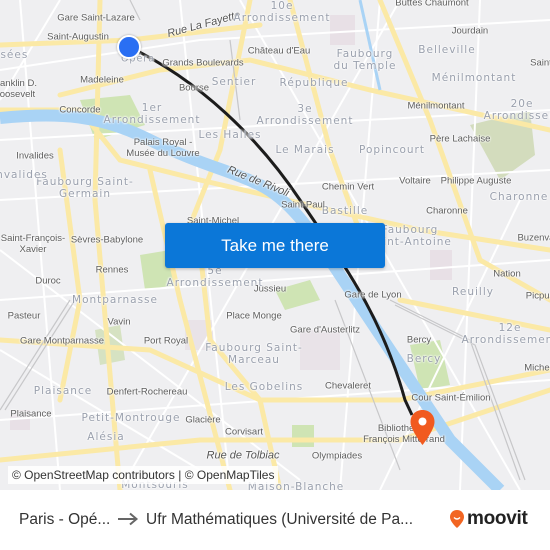 The width and height of the screenshot is (550, 550). Describe the element at coordinates (230, 475) in the screenshot. I see `openmaptiles-attribution-link: © OpenMapTiles` at that location.